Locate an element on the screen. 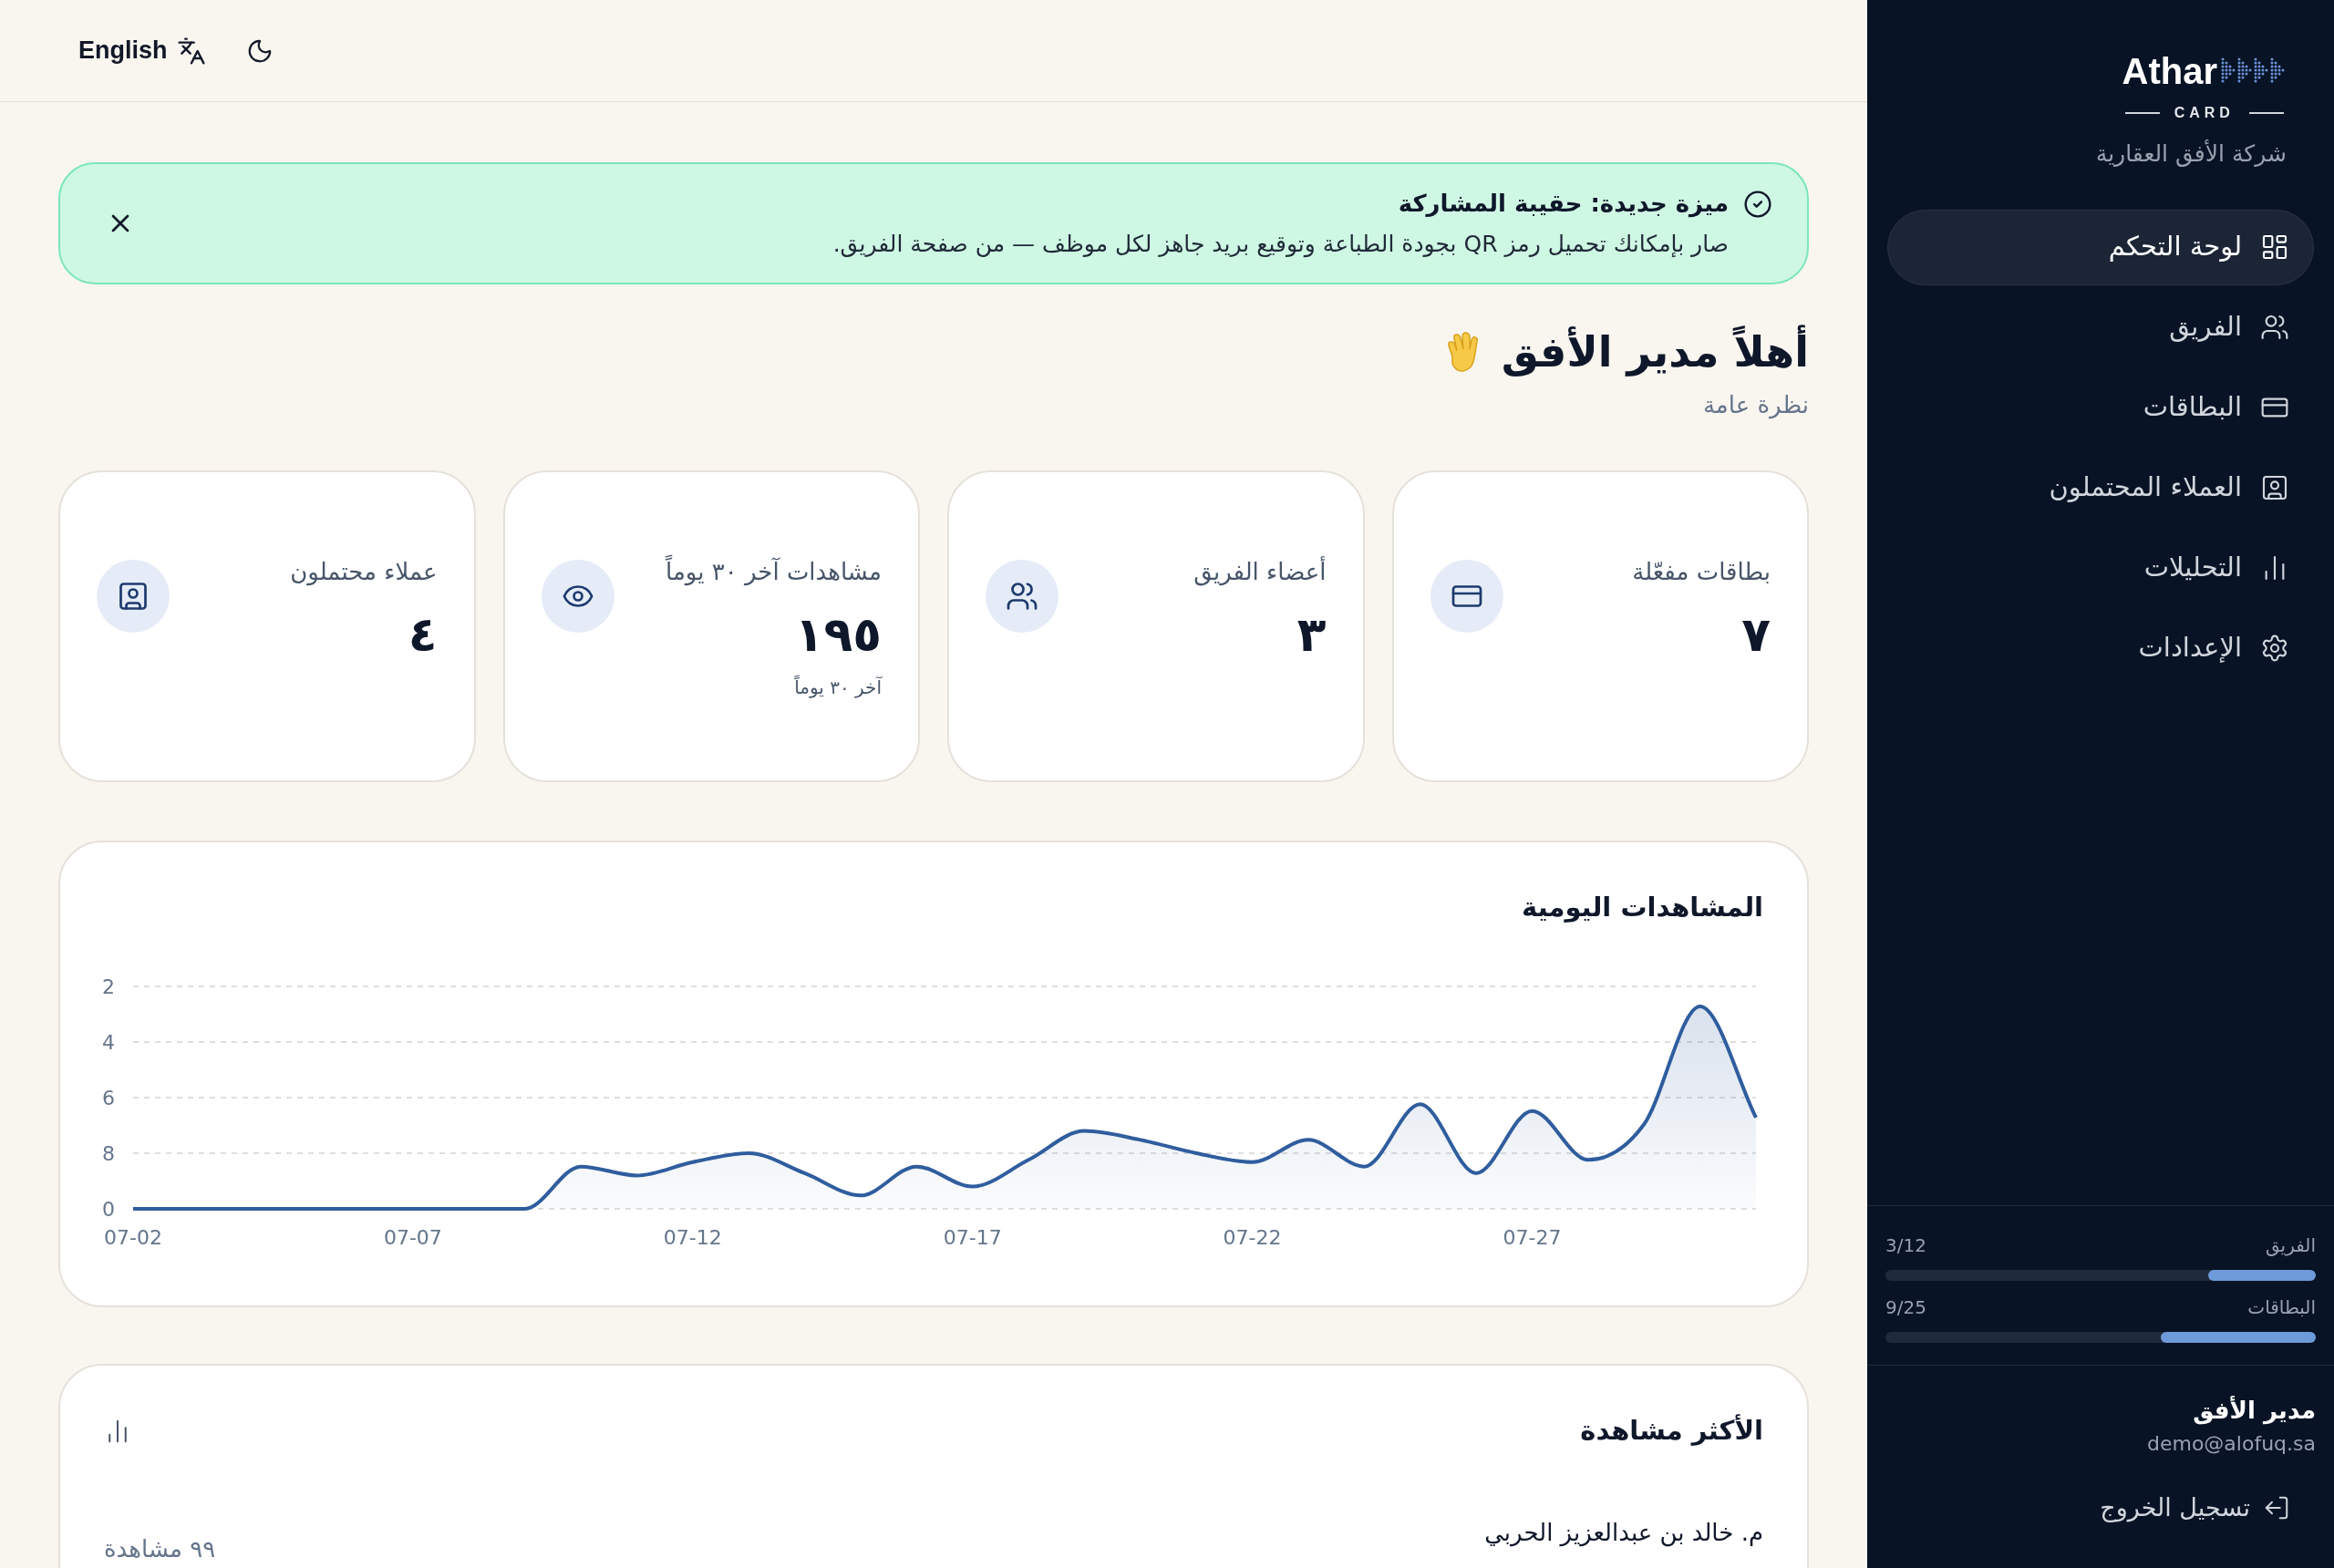 This screenshot has width=2334, height=1568. language-button: English is located at coordinates (142, 50).